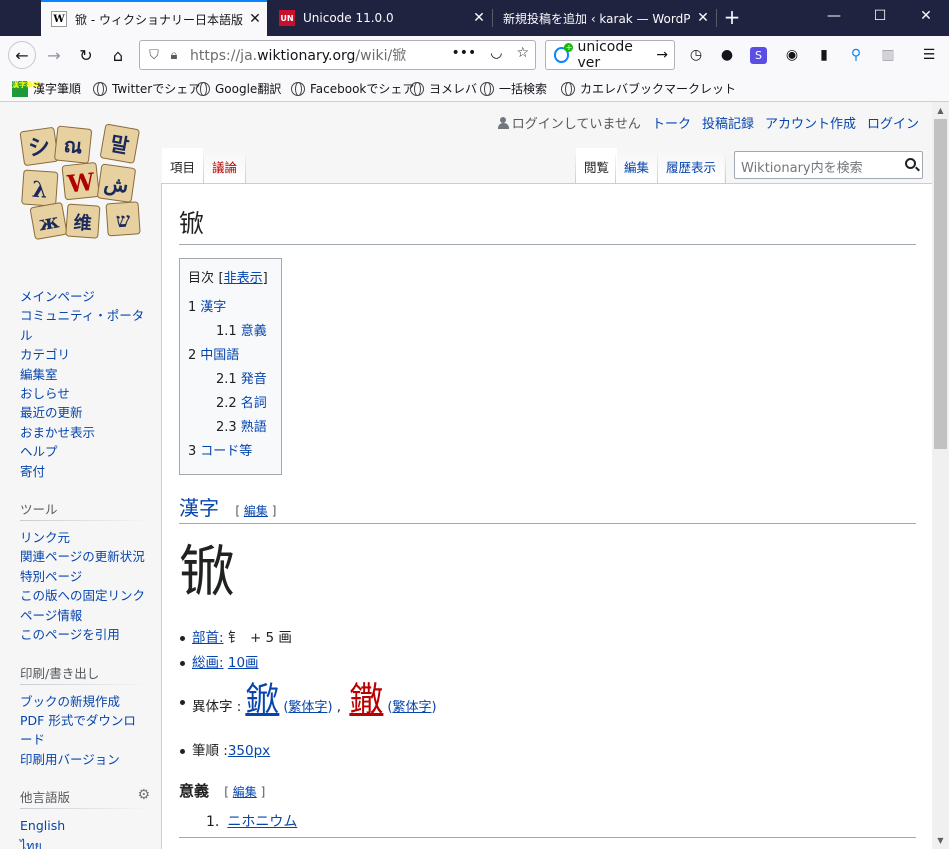 The width and height of the screenshot is (949, 849). Describe the element at coordinates (728, 122) in the screenshot. I see `contributions-link: 投稿記録` at that location.